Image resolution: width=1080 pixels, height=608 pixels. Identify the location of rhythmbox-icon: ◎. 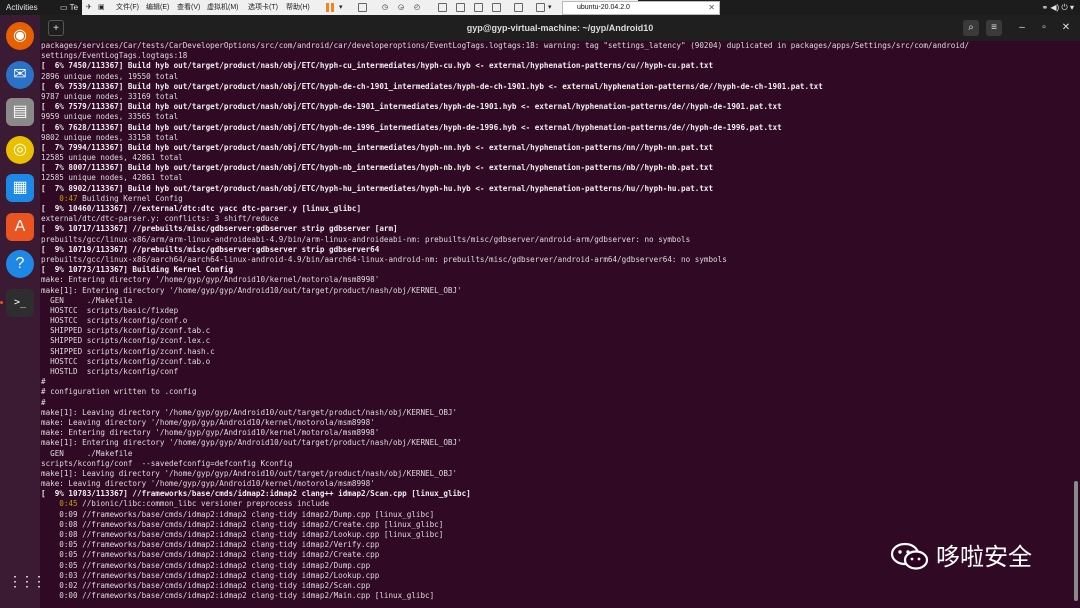
(20, 150).